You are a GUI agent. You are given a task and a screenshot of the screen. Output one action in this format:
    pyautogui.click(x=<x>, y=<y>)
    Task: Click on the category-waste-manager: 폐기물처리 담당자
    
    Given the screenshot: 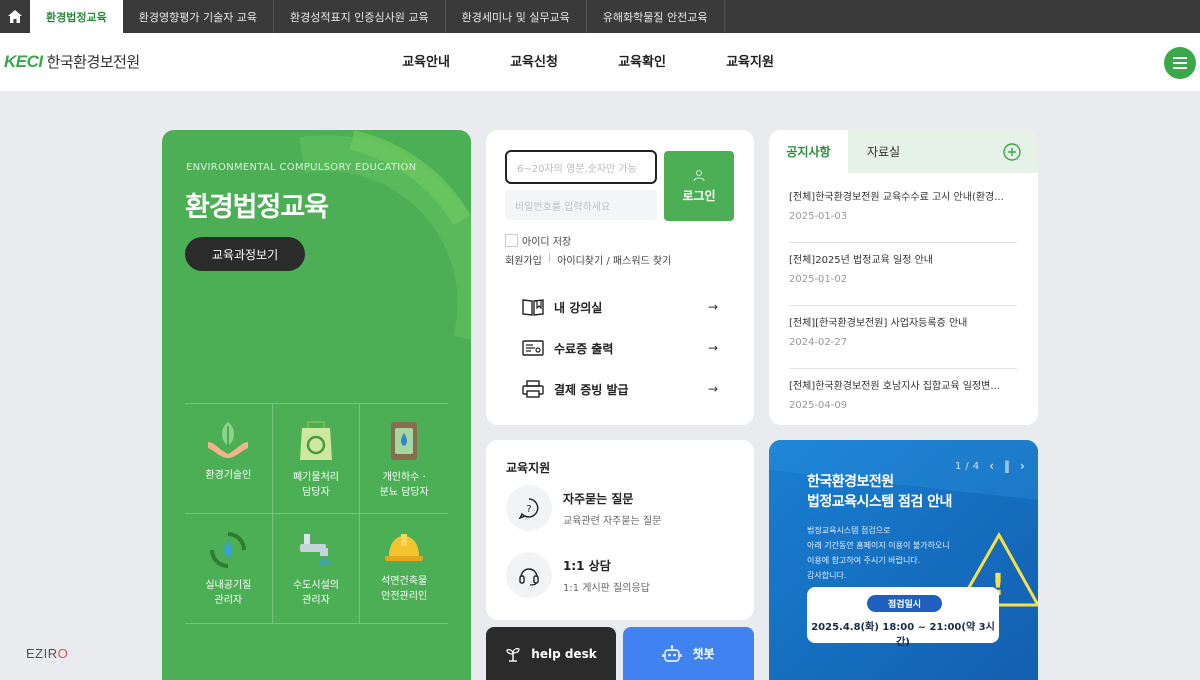 What is the action you would take?
    pyautogui.click(x=316, y=459)
    